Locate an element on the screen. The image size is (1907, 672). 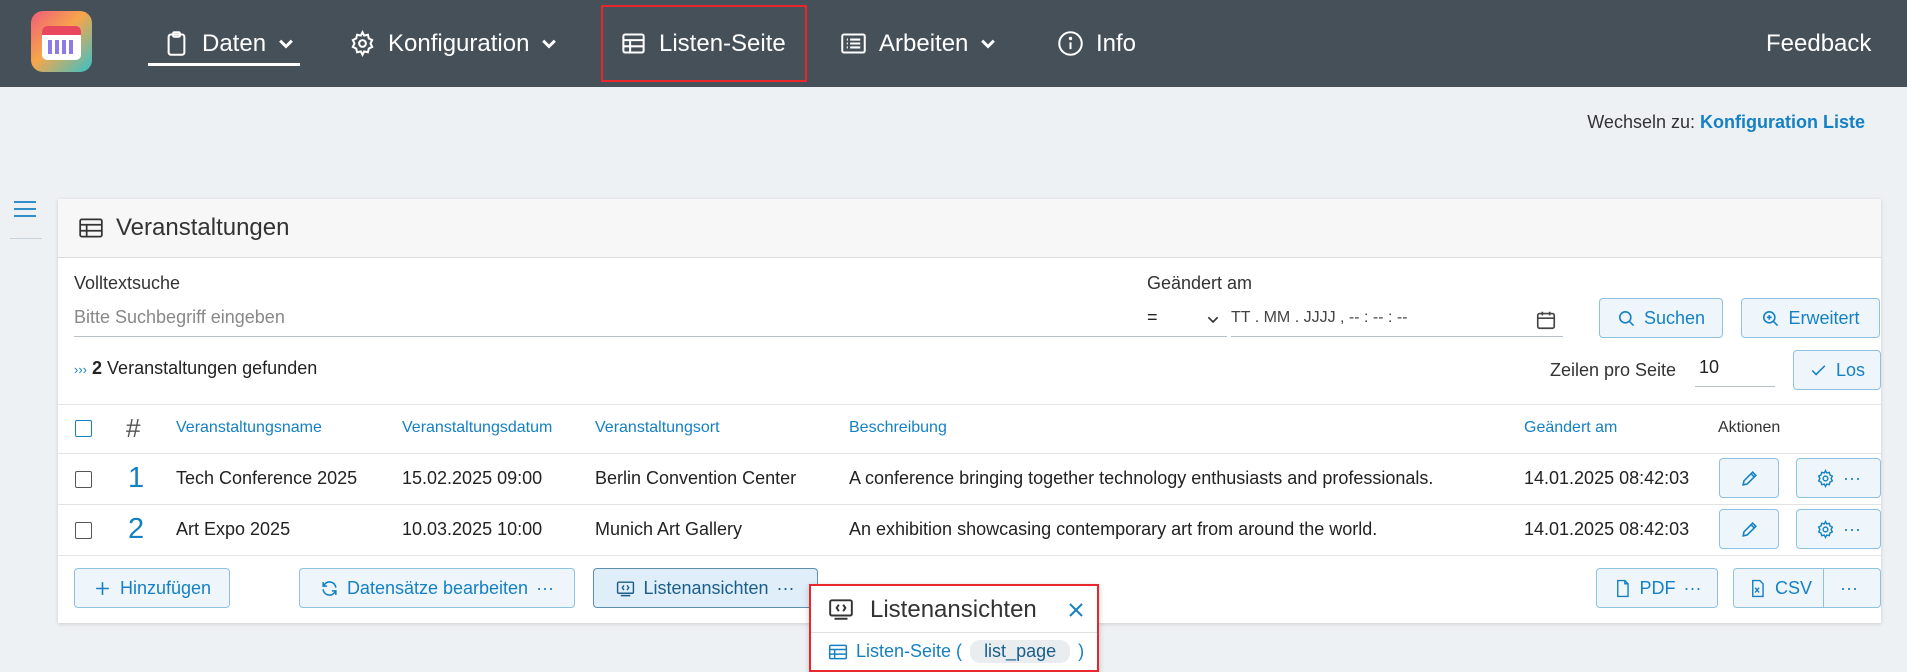
nav-info: Info is located at coordinates (1096, 43).